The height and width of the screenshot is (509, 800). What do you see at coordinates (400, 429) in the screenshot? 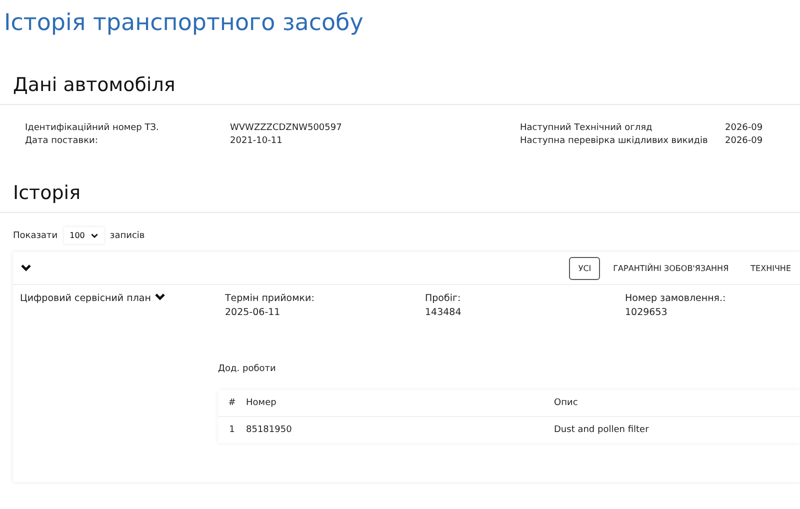
I see `table-cell: 85181950` at bounding box center [400, 429].